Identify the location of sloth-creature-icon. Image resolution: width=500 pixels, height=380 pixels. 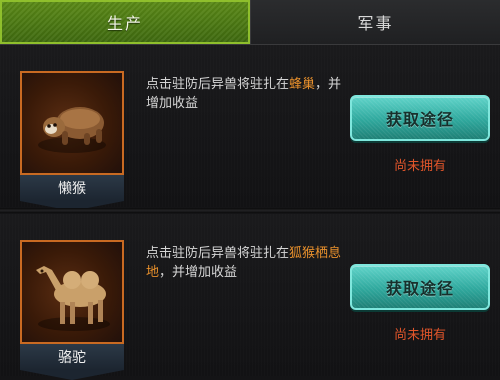
(72, 130).